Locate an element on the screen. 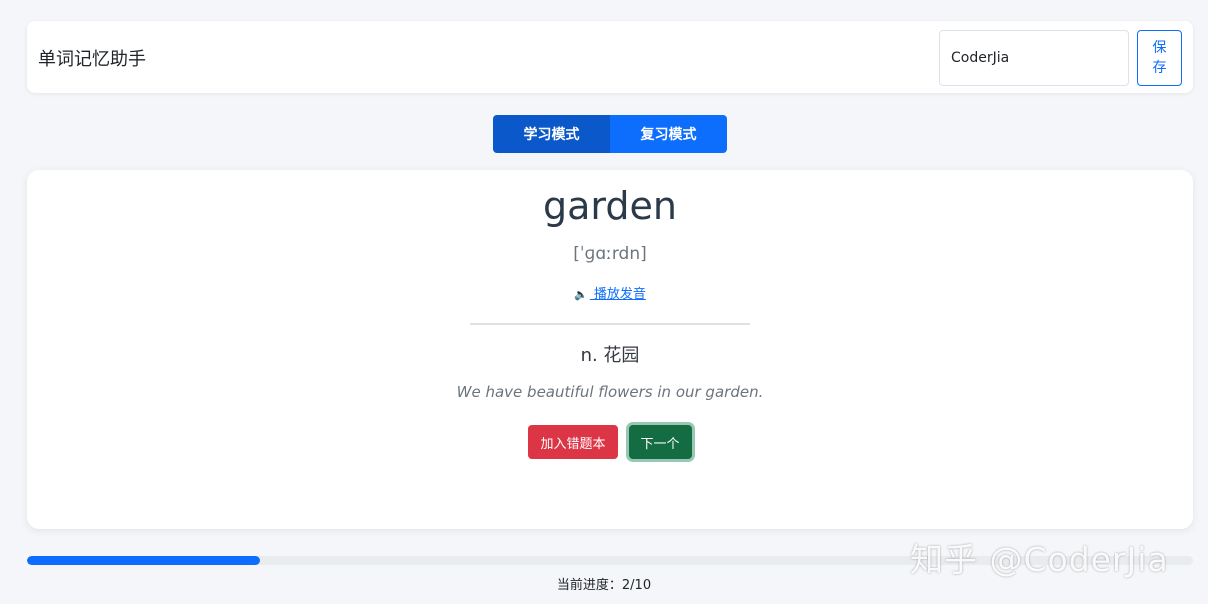  word-meaning: n. 花园 is located at coordinates (610, 355).